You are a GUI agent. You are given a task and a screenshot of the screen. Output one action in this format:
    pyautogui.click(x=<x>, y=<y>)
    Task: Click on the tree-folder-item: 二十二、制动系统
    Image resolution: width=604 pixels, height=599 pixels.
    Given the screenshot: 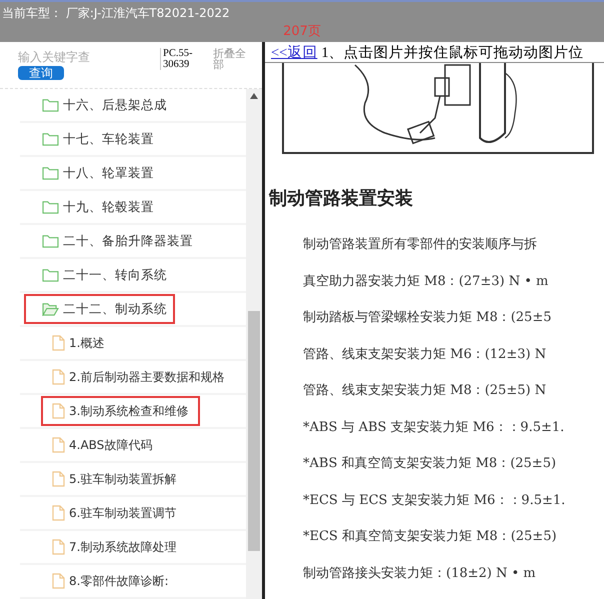 What is the action you would take?
    pyautogui.click(x=99, y=309)
    